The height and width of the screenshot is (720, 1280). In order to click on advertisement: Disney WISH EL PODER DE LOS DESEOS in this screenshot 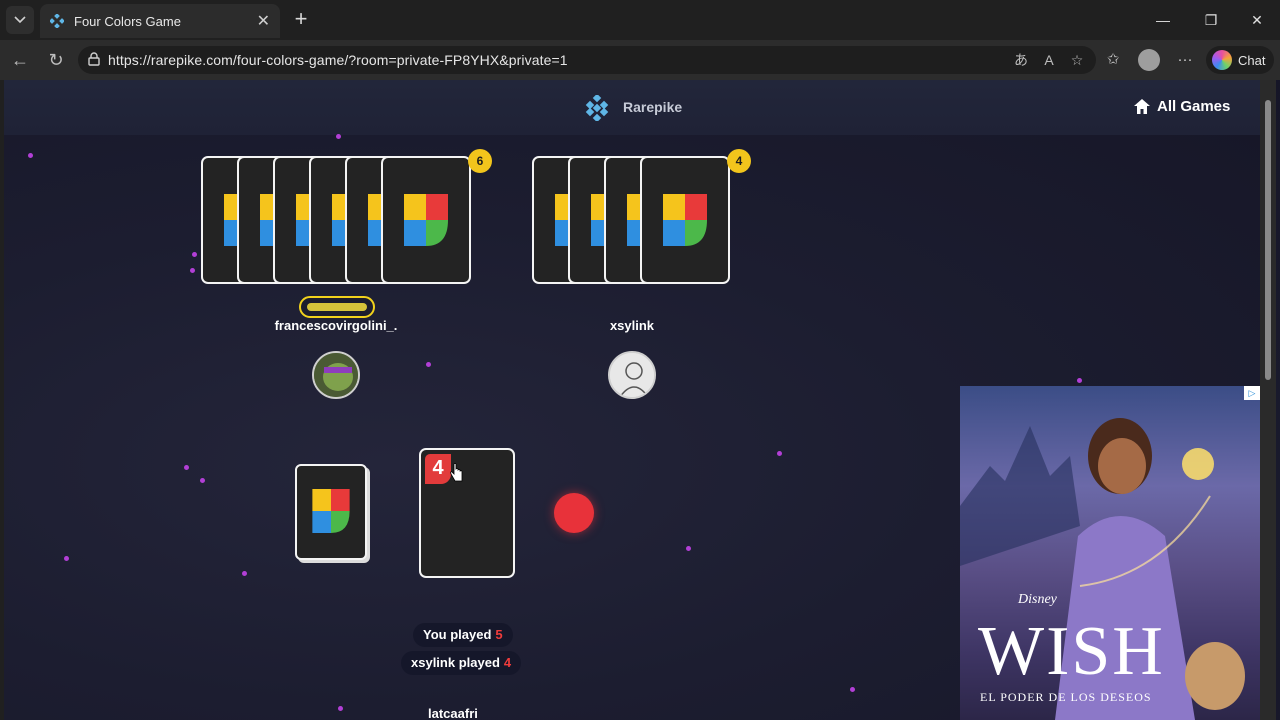, I will do `click(1110, 553)`.